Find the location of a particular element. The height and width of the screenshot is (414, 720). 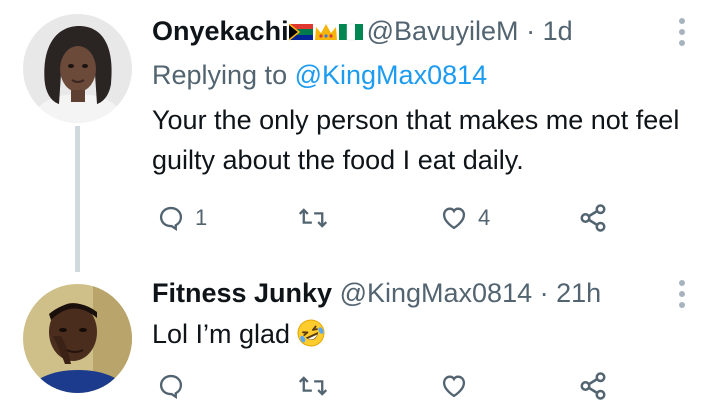

name-flag-emojis is located at coordinates (325, 35).